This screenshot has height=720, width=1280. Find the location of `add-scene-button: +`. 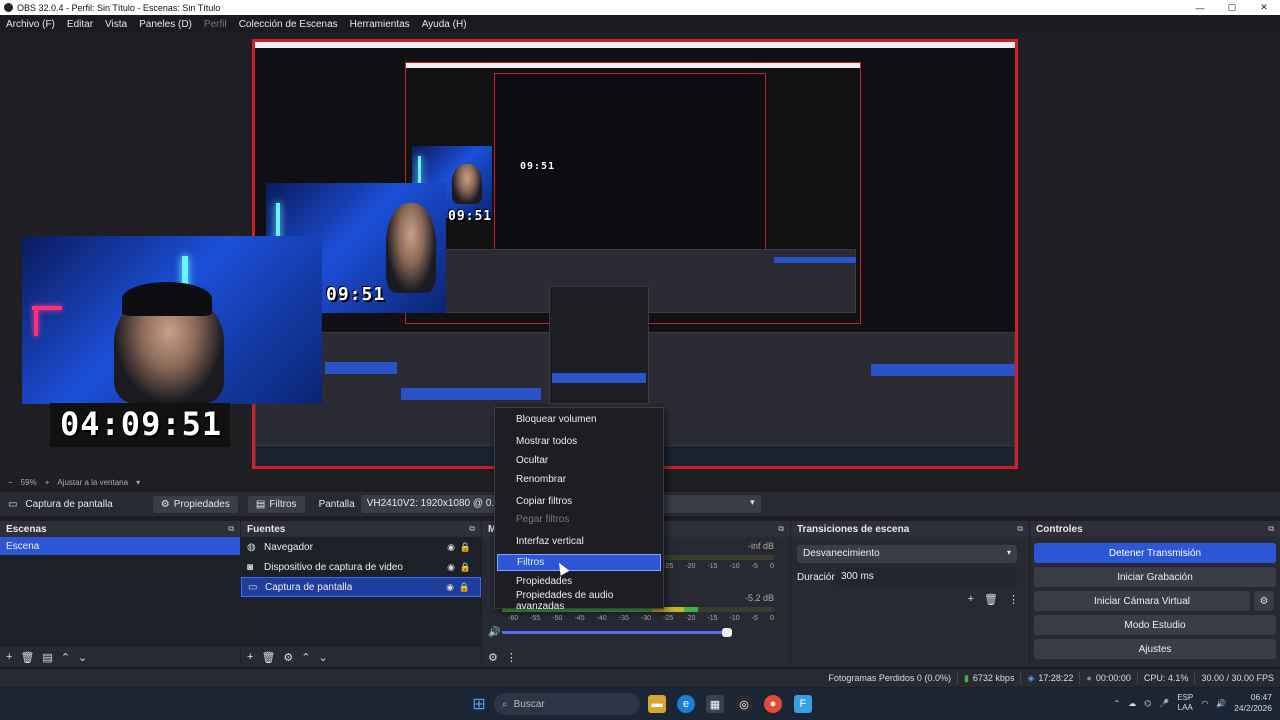

add-scene-button: + is located at coordinates (9, 657).